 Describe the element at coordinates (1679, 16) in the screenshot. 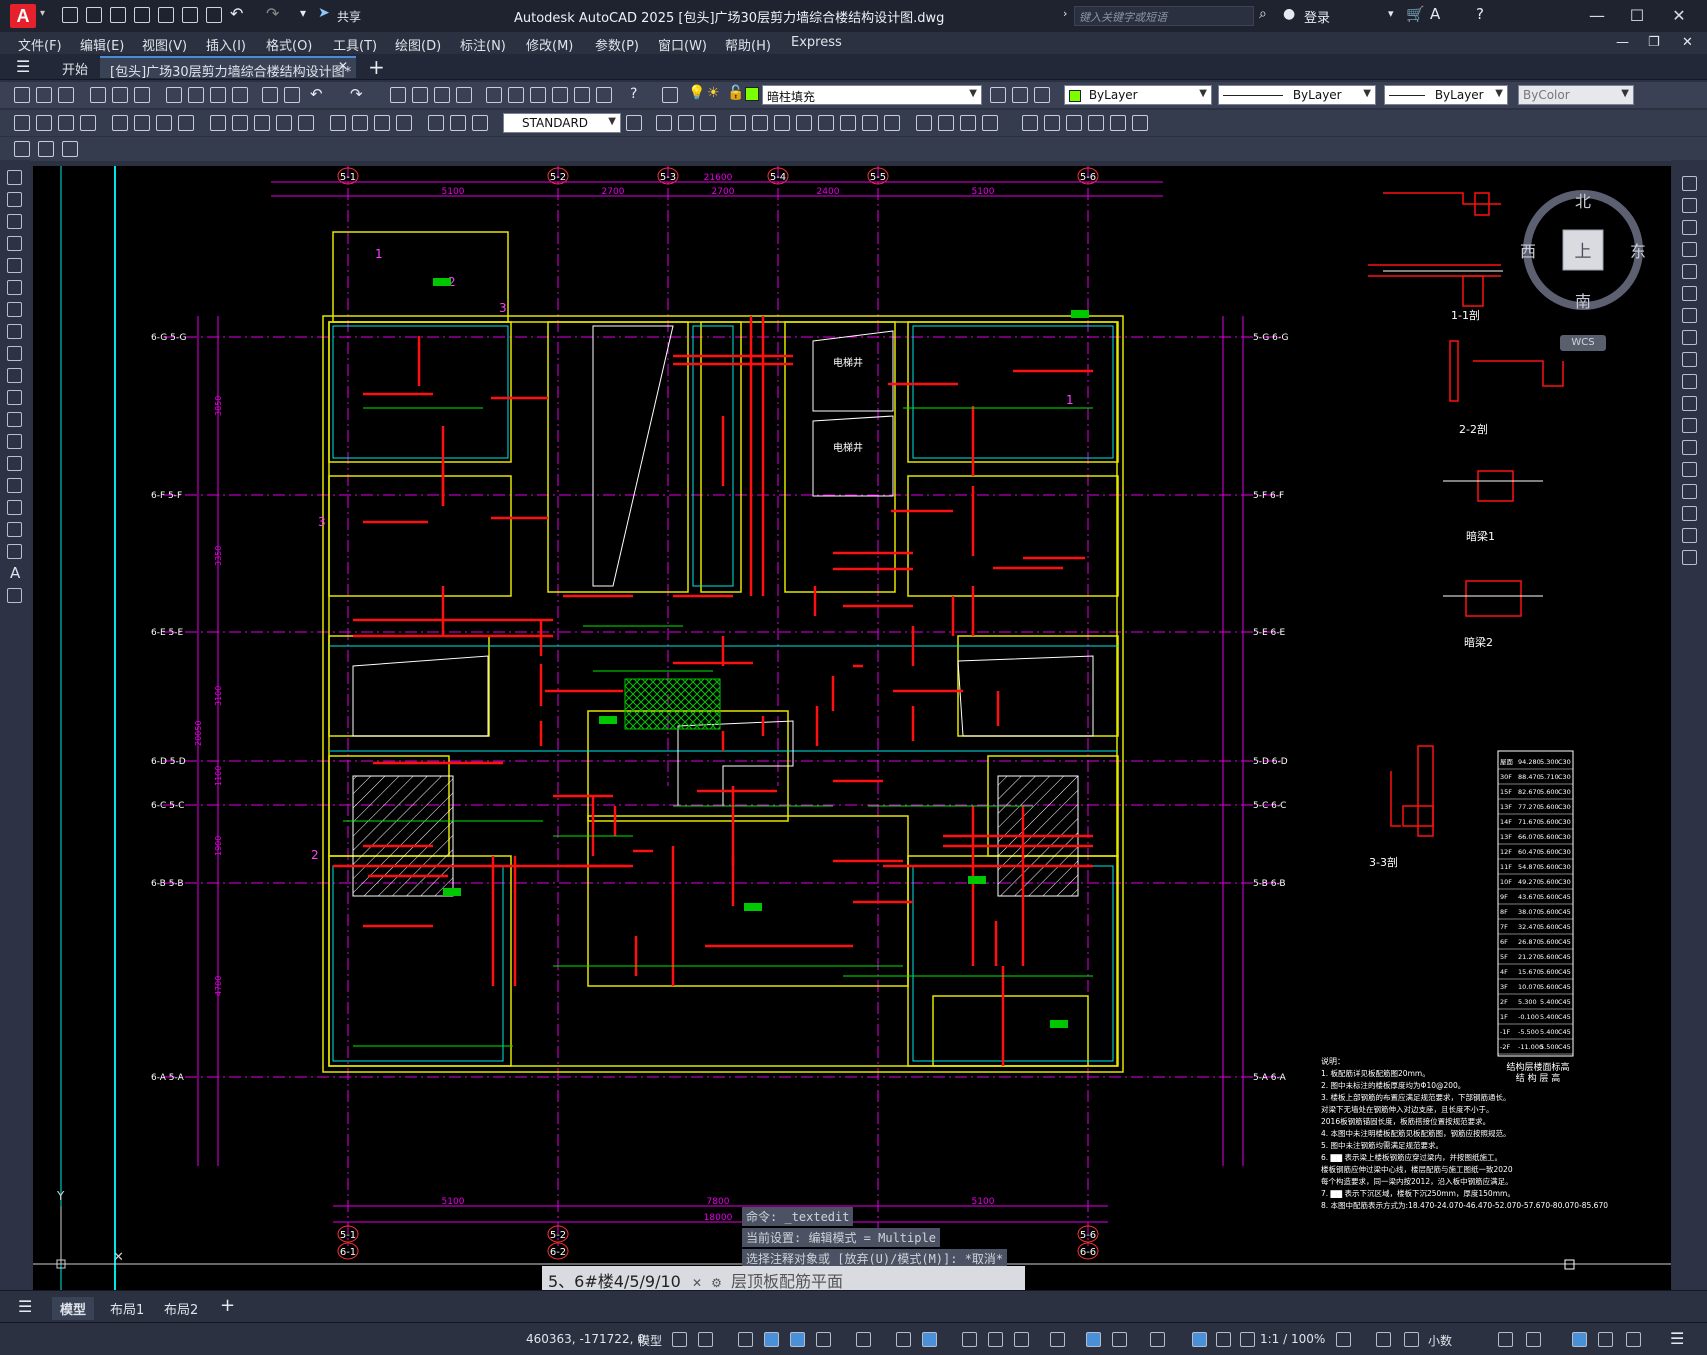

I see `close-button: ✕` at that location.